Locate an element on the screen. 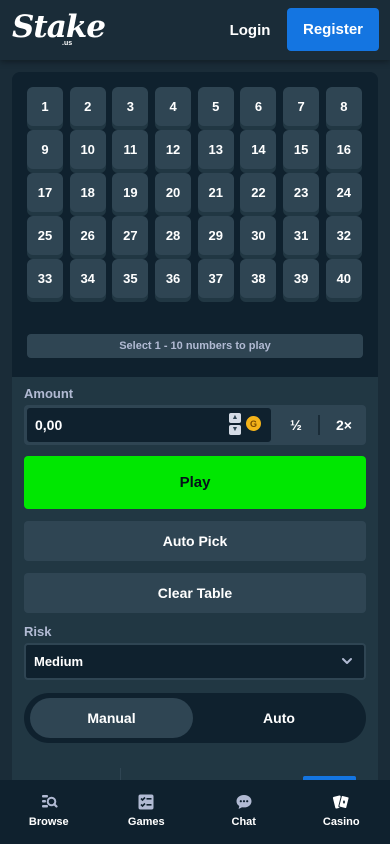 The image size is (390, 844). keno-tile: 29 is located at coordinates (215, 235).